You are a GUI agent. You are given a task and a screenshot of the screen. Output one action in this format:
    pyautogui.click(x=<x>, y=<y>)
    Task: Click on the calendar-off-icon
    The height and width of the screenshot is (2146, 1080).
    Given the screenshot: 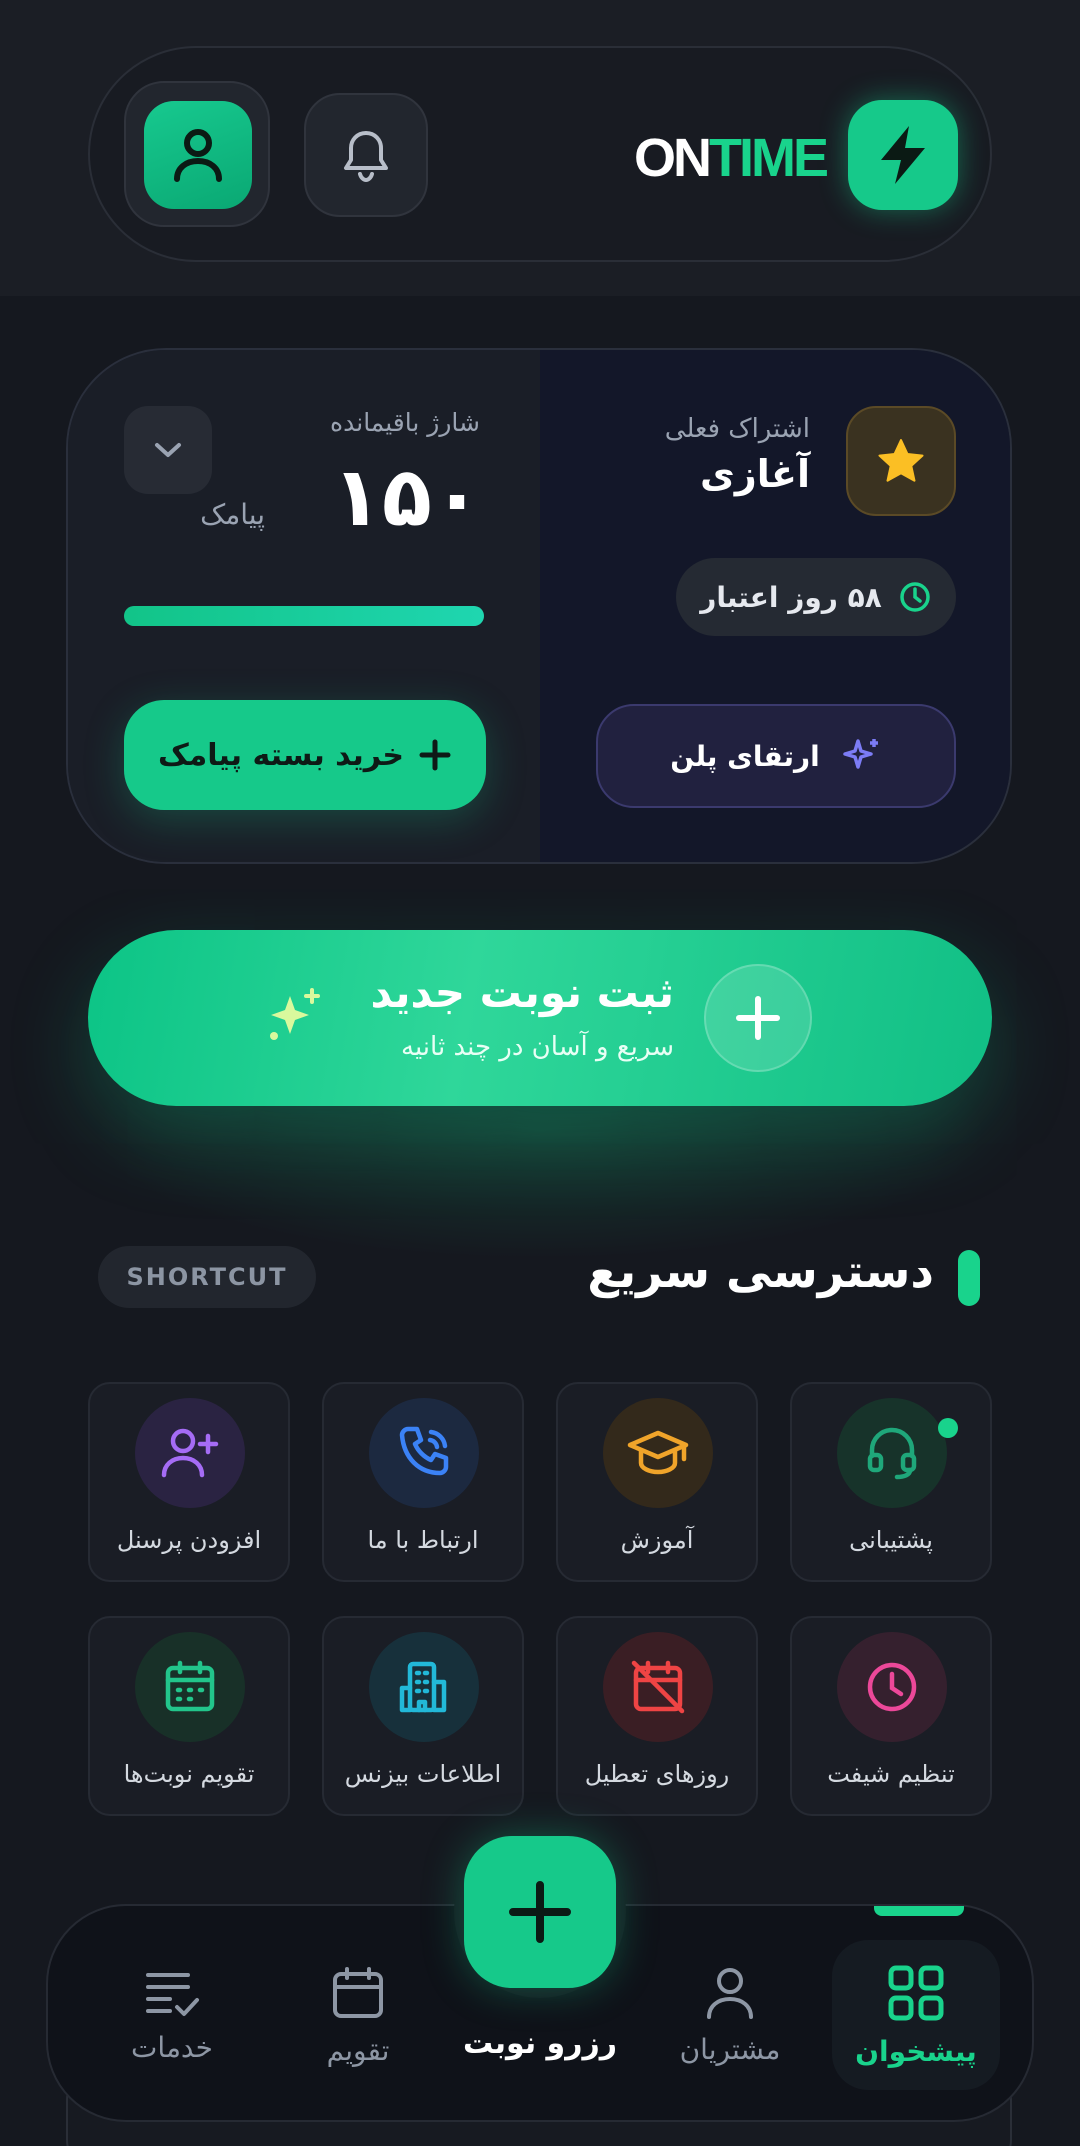 What is the action you would take?
    pyautogui.click(x=658, y=1687)
    